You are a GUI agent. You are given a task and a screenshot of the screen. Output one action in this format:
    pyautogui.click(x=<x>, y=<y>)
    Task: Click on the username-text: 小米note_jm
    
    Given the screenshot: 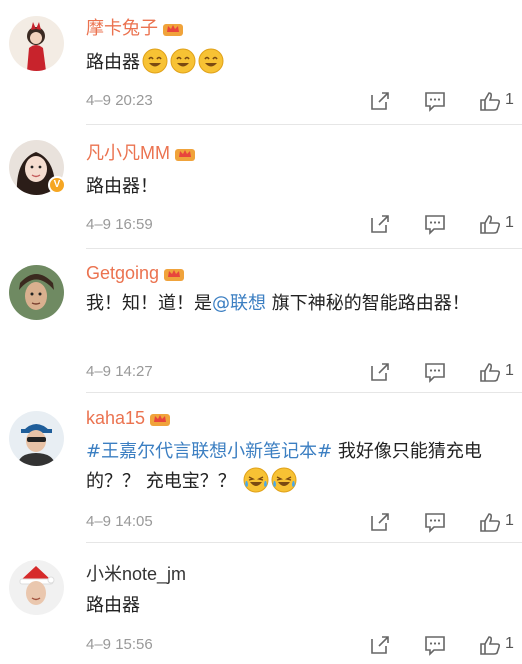 What is the action you would take?
    pyautogui.click(x=136, y=574)
    